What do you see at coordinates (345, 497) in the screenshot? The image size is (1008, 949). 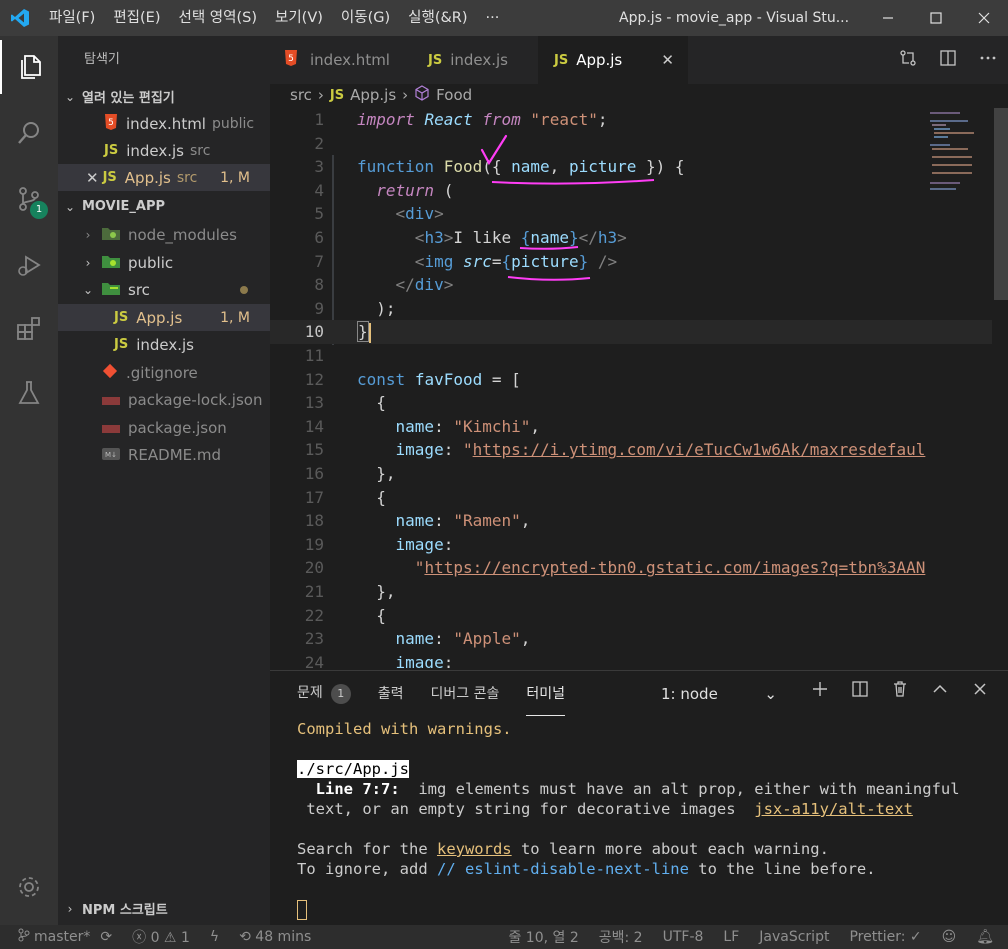 I see `code-line: 17 {` at bounding box center [345, 497].